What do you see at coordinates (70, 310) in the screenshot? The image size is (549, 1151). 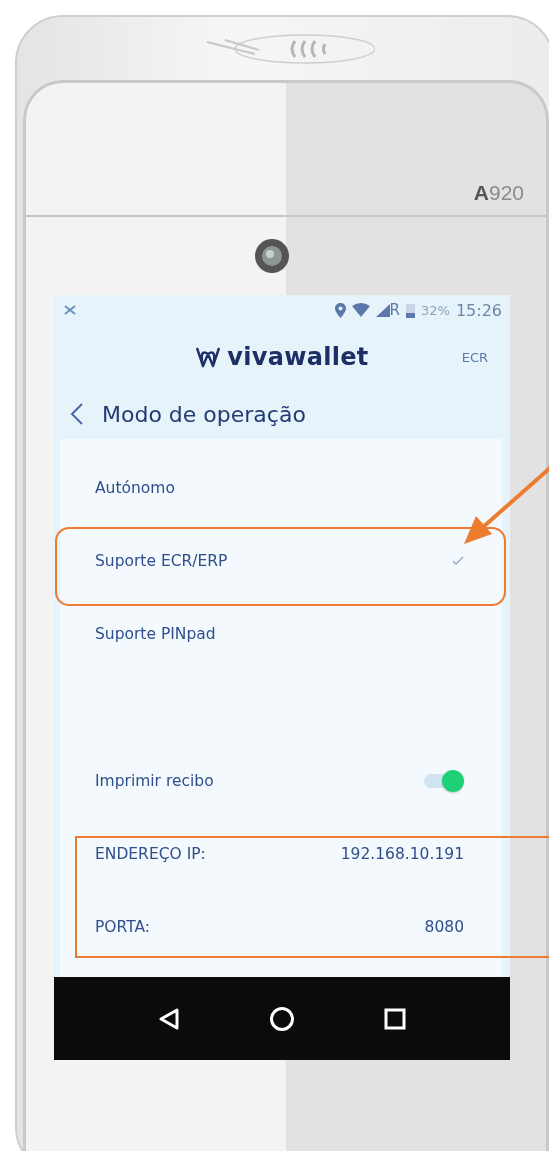 I see `notification-icon` at bounding box center [70, 310].